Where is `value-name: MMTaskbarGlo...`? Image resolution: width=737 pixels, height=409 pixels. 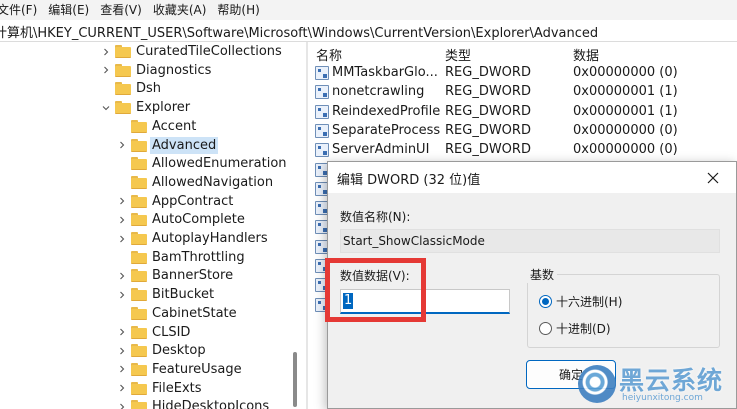
value-name: MMTaskbarGlo... is located at coordinates (385, 72).